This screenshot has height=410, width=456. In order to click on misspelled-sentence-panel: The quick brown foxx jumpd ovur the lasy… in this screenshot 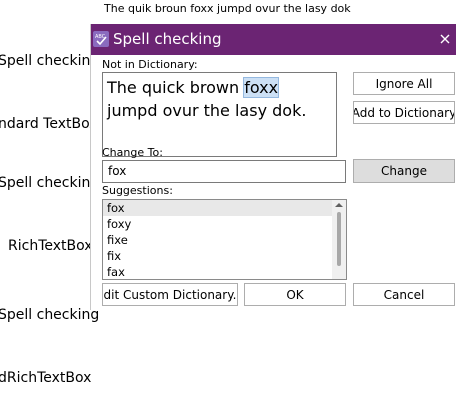, I will do `click(219, 114)`.